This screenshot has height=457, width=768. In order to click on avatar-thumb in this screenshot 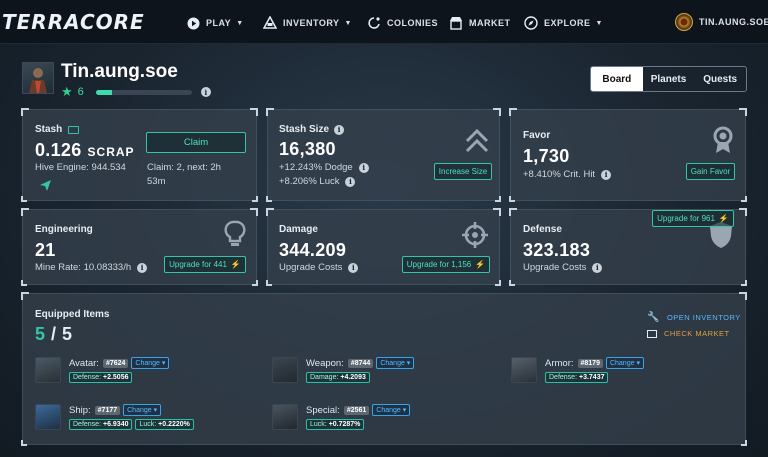, I will do `click(48, 370)`.